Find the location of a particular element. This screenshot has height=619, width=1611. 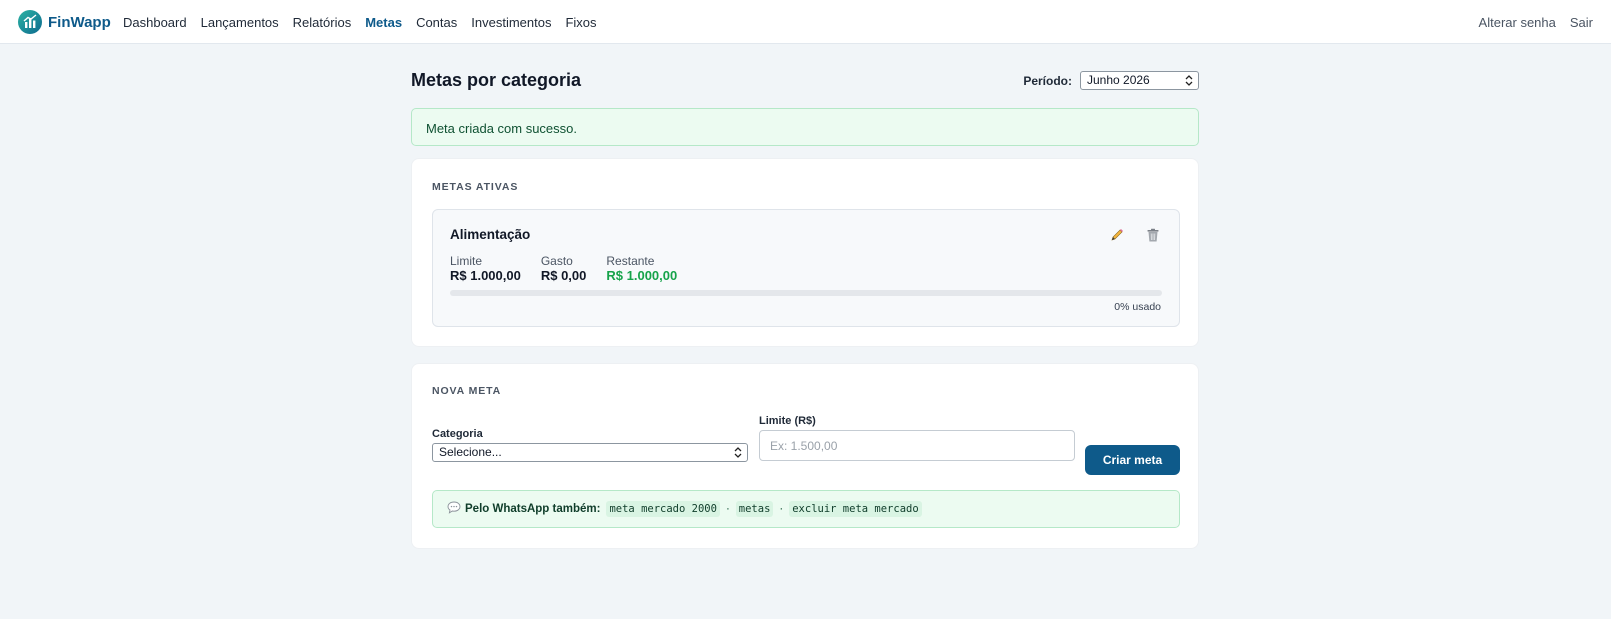

nav-metas: Metas is located at coordinates (383, 22).